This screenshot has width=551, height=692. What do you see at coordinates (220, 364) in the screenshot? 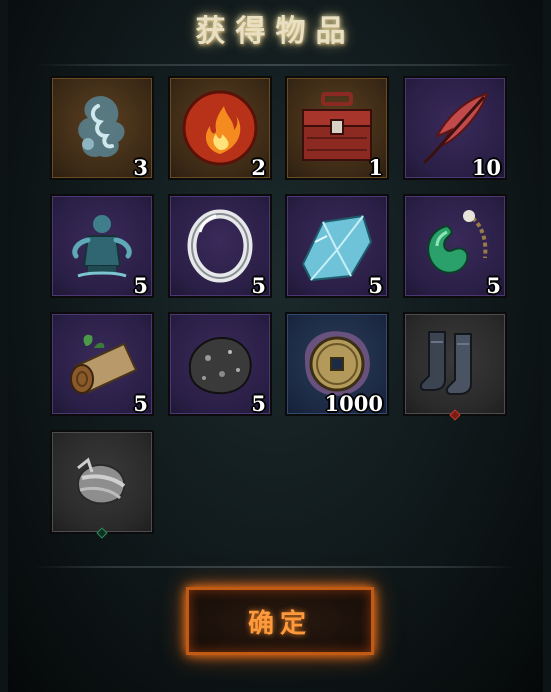
I see `item-slot-ore-stone: 5` at bounding box center [220, 364].